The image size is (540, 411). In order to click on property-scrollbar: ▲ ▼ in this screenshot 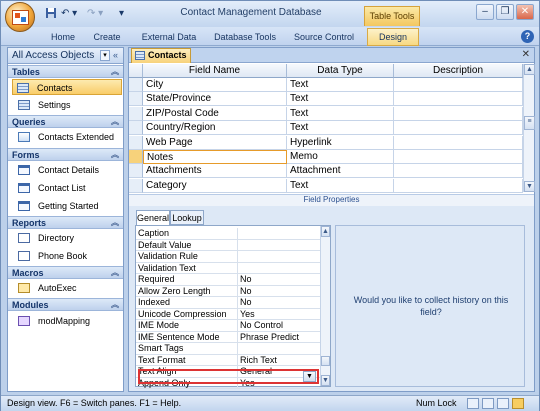, I will do `click(325, 306)`.